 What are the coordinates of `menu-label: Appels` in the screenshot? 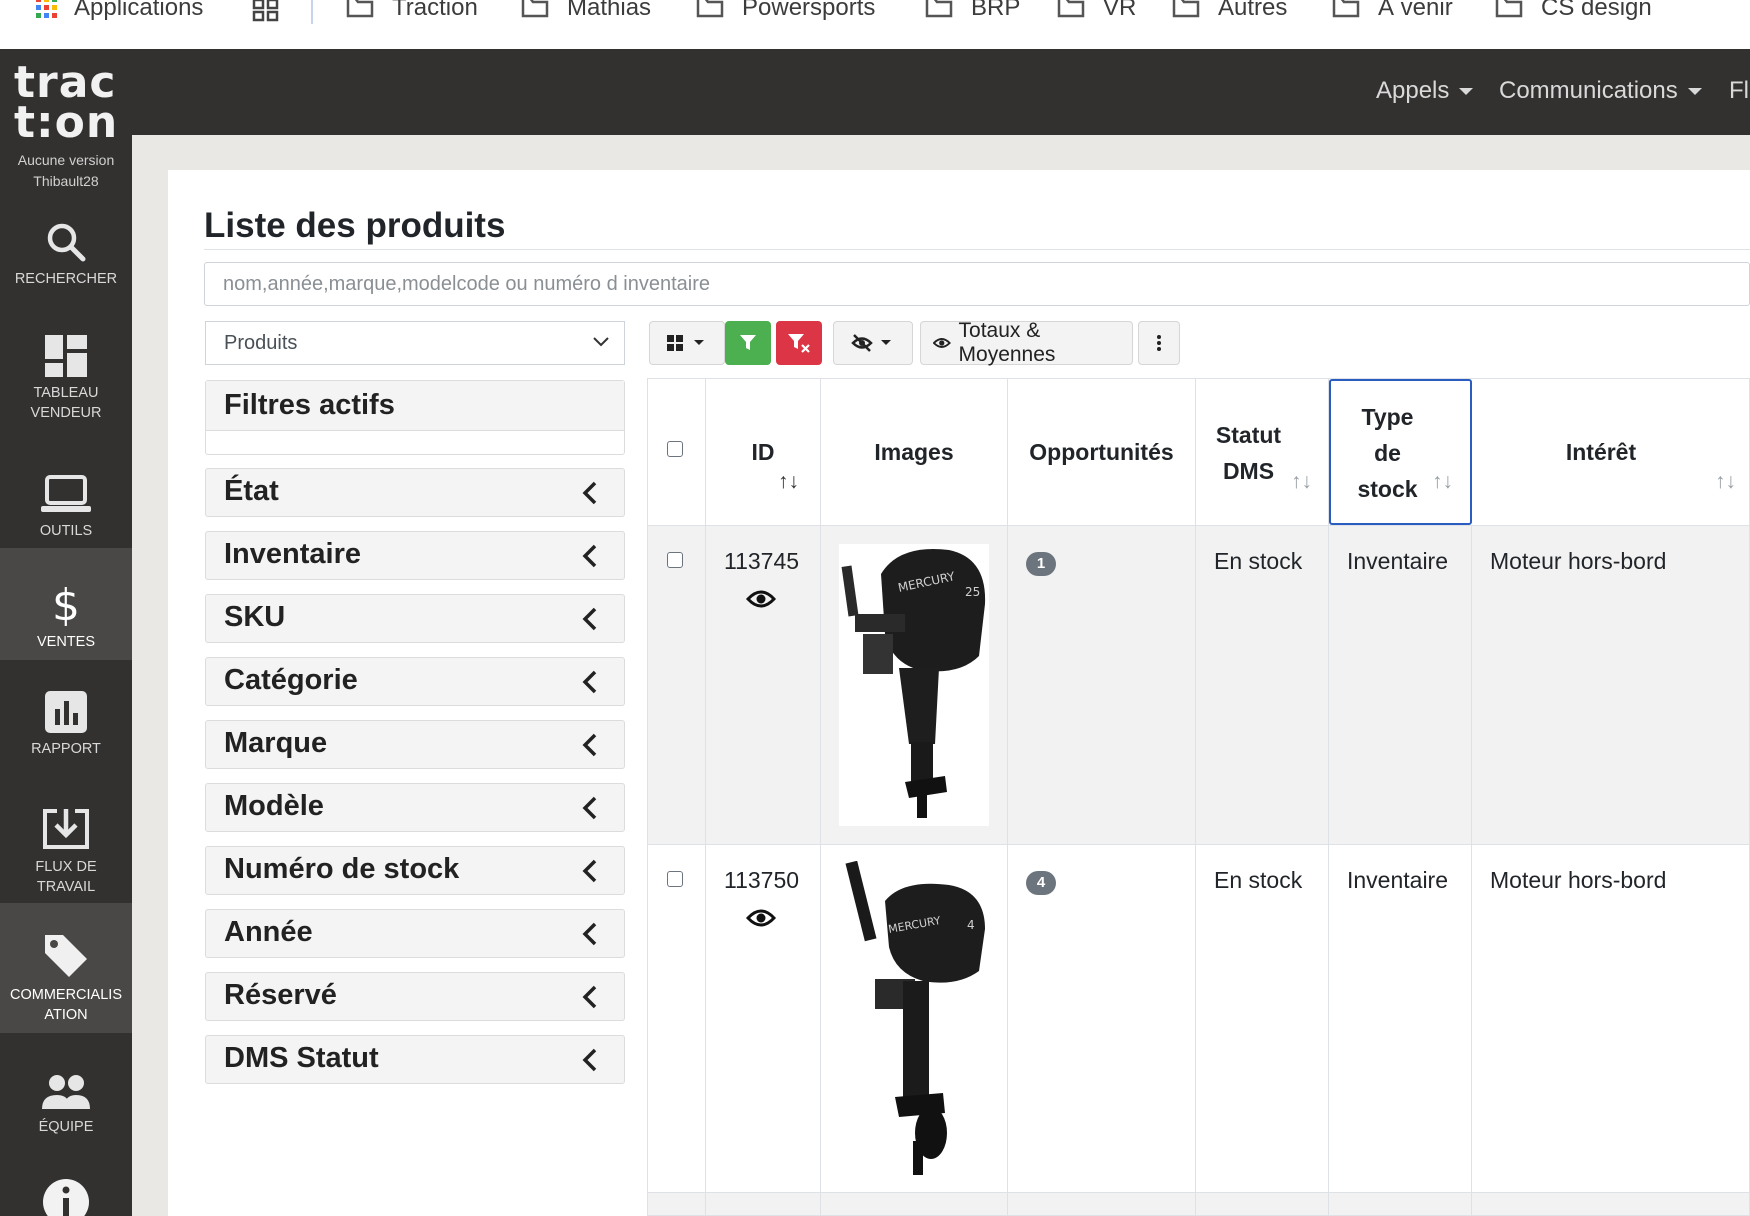 It's located at (1413, 90).